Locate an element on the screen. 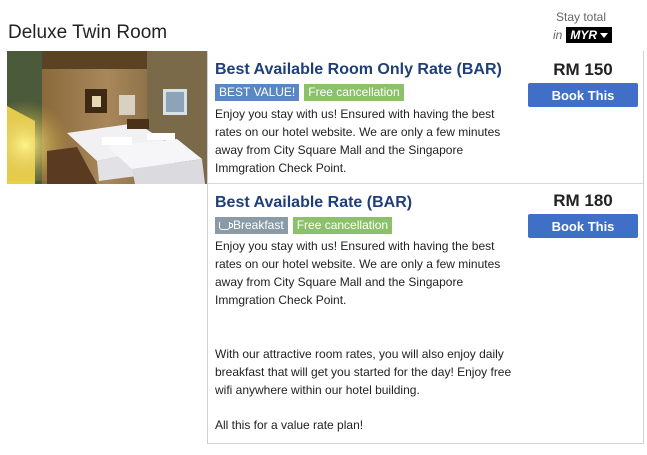  rate-badges: Breakfast Free cancellation is located at coordinates (304, 225).